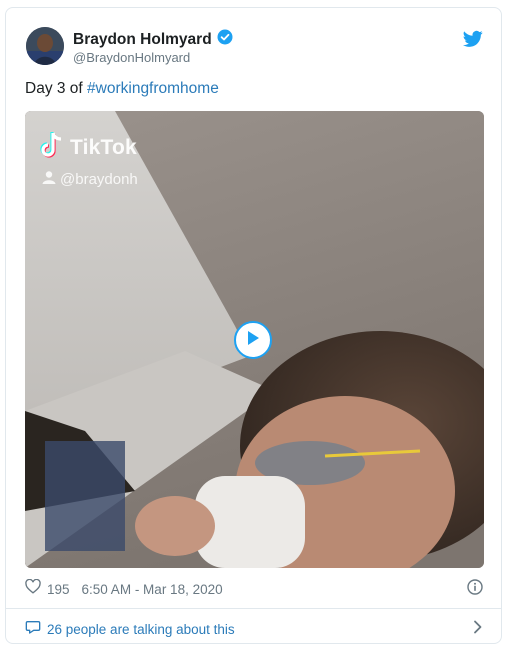  I want to click on author-name-row: Braydon Holmyard, so click(153, 39).